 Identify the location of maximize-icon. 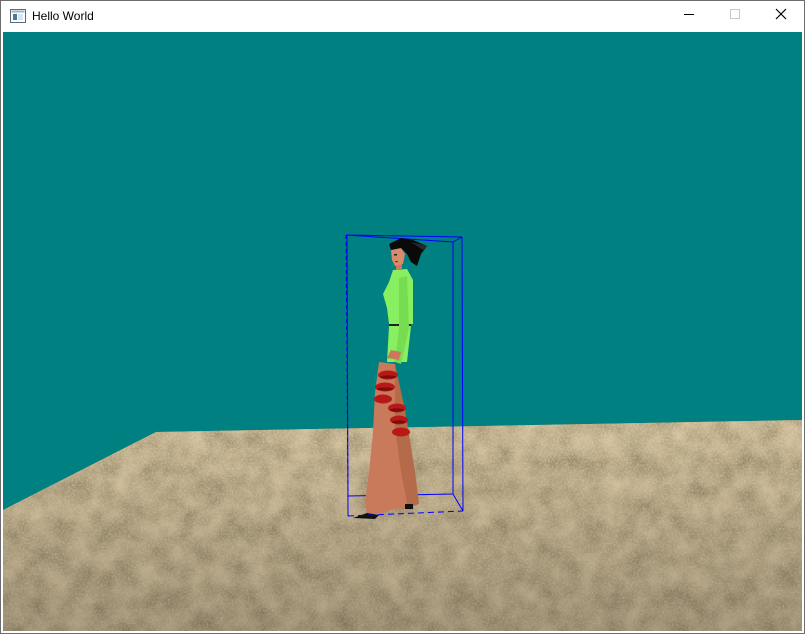
(735, 16).